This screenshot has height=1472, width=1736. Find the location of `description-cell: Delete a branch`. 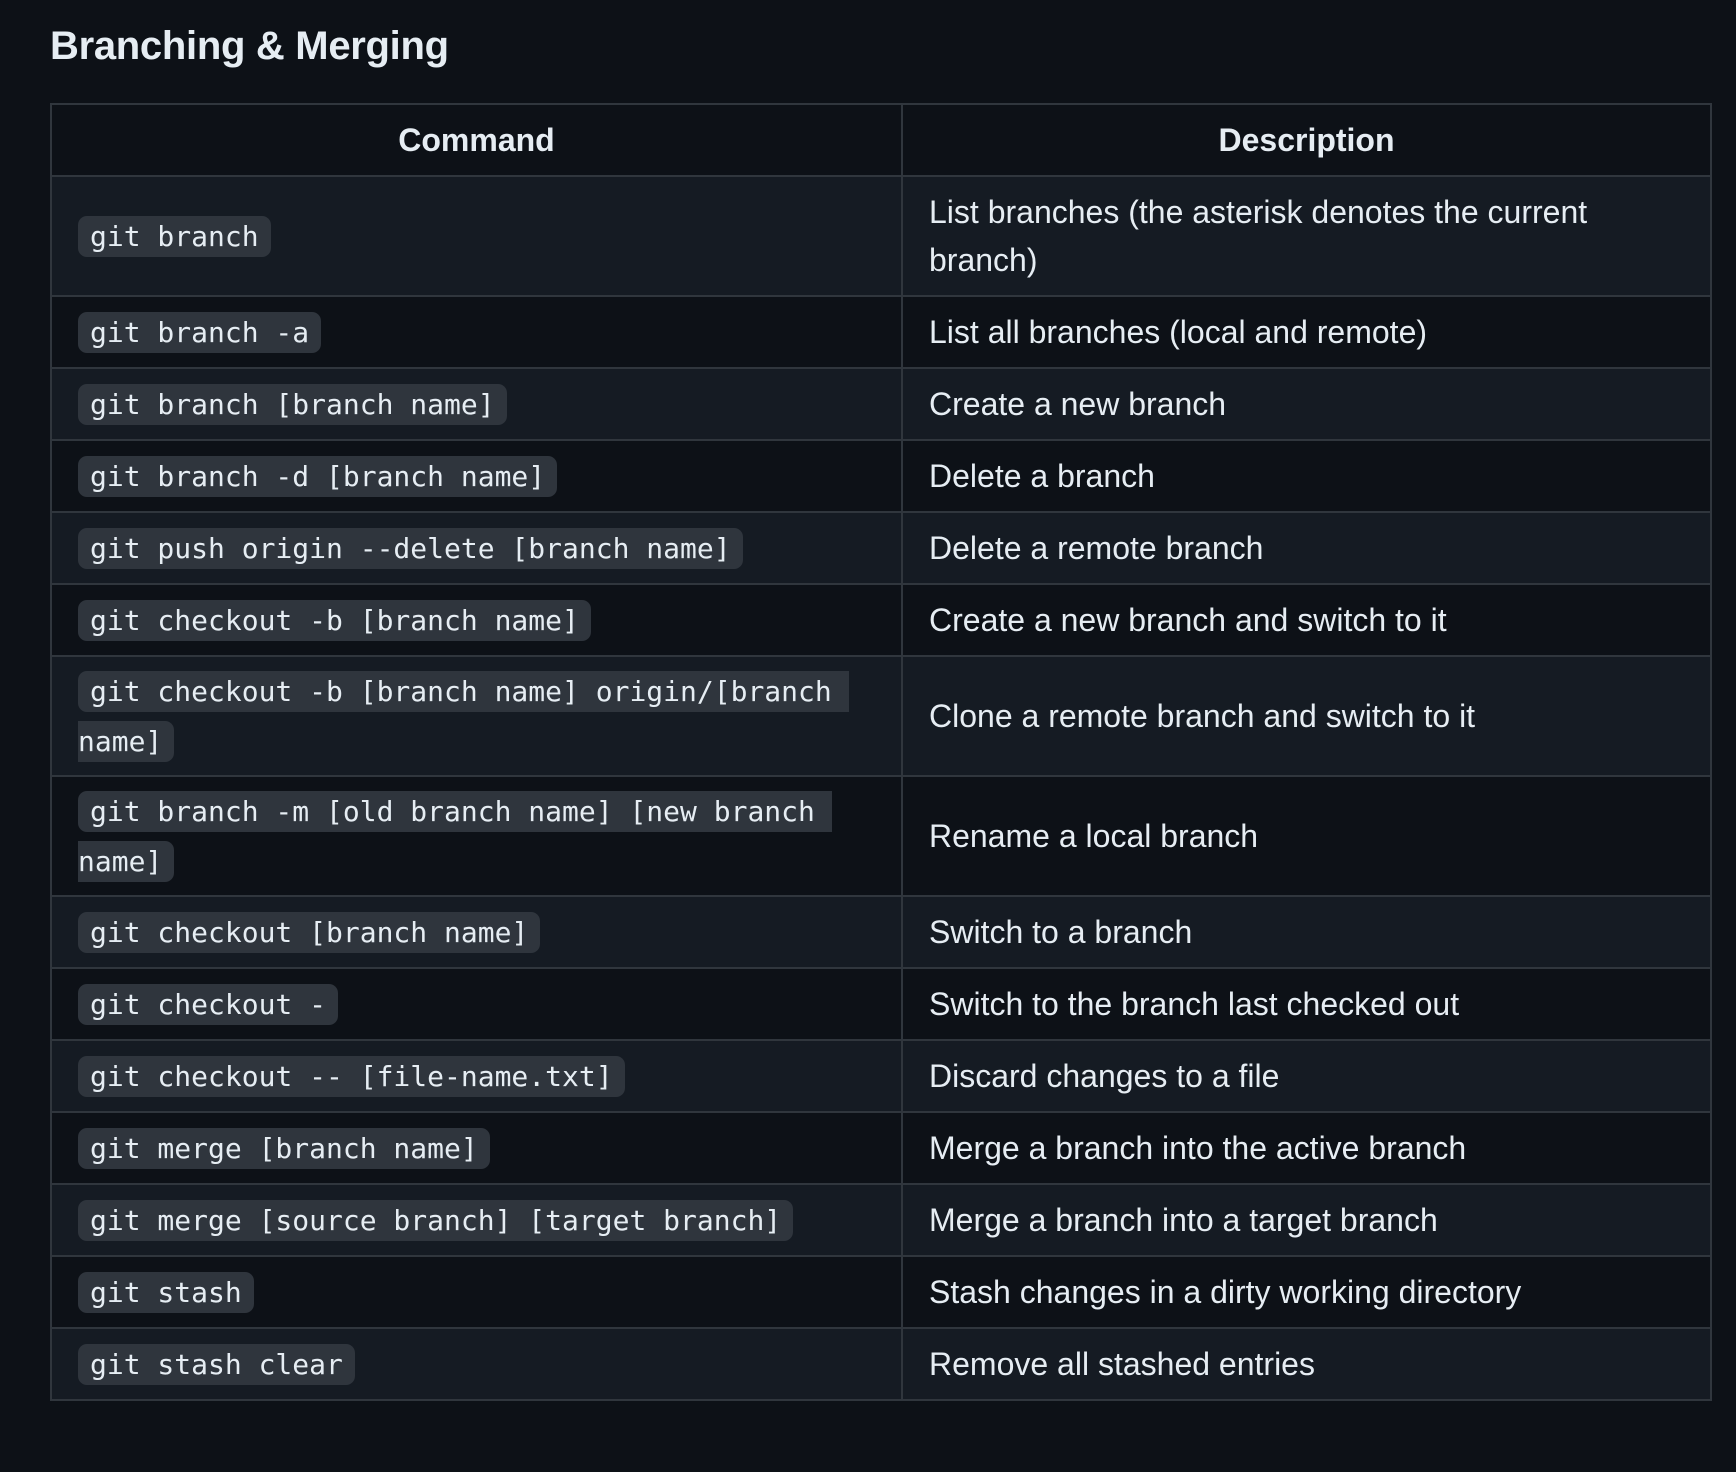

description-cell: Delete a branch is located at coordinates (1306, 476).